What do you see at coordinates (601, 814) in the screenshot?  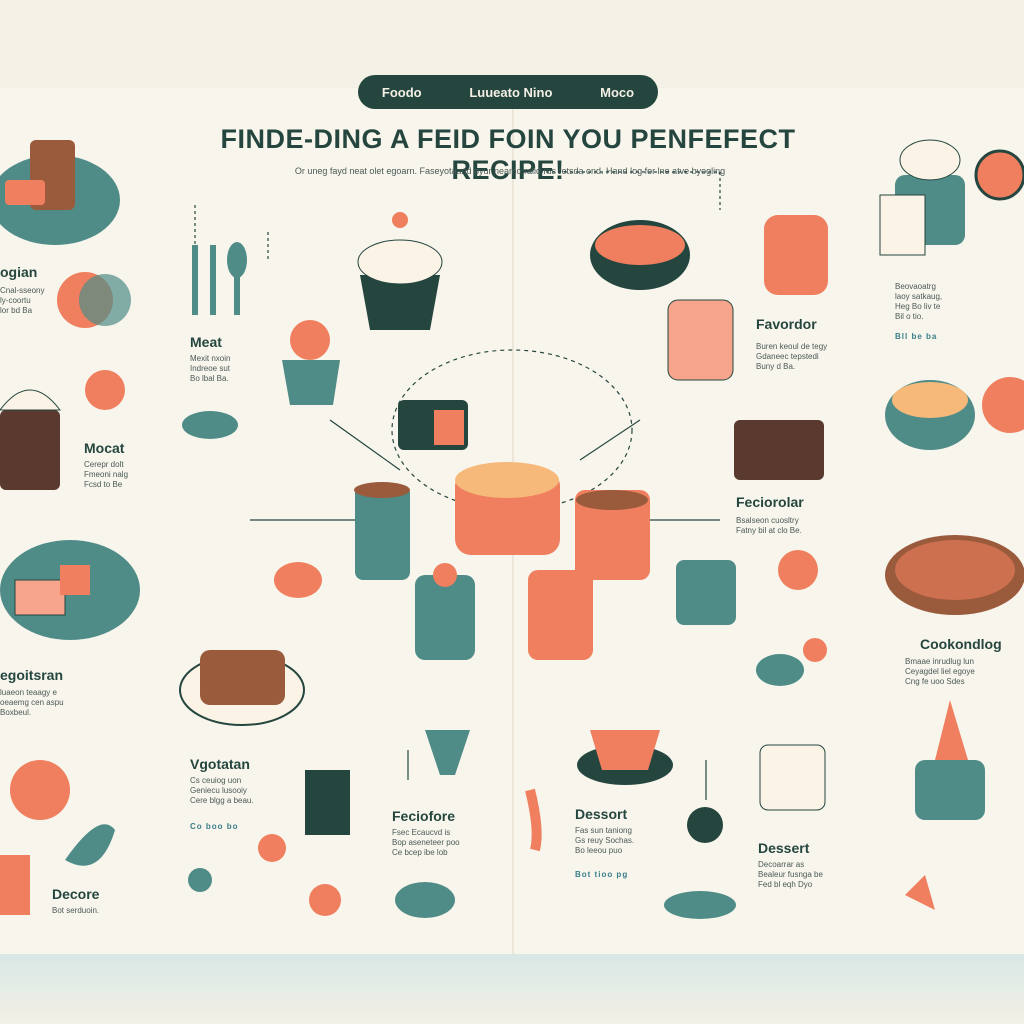 I see `category-label-dessert: Dessort` at bounding box center [601, 814].